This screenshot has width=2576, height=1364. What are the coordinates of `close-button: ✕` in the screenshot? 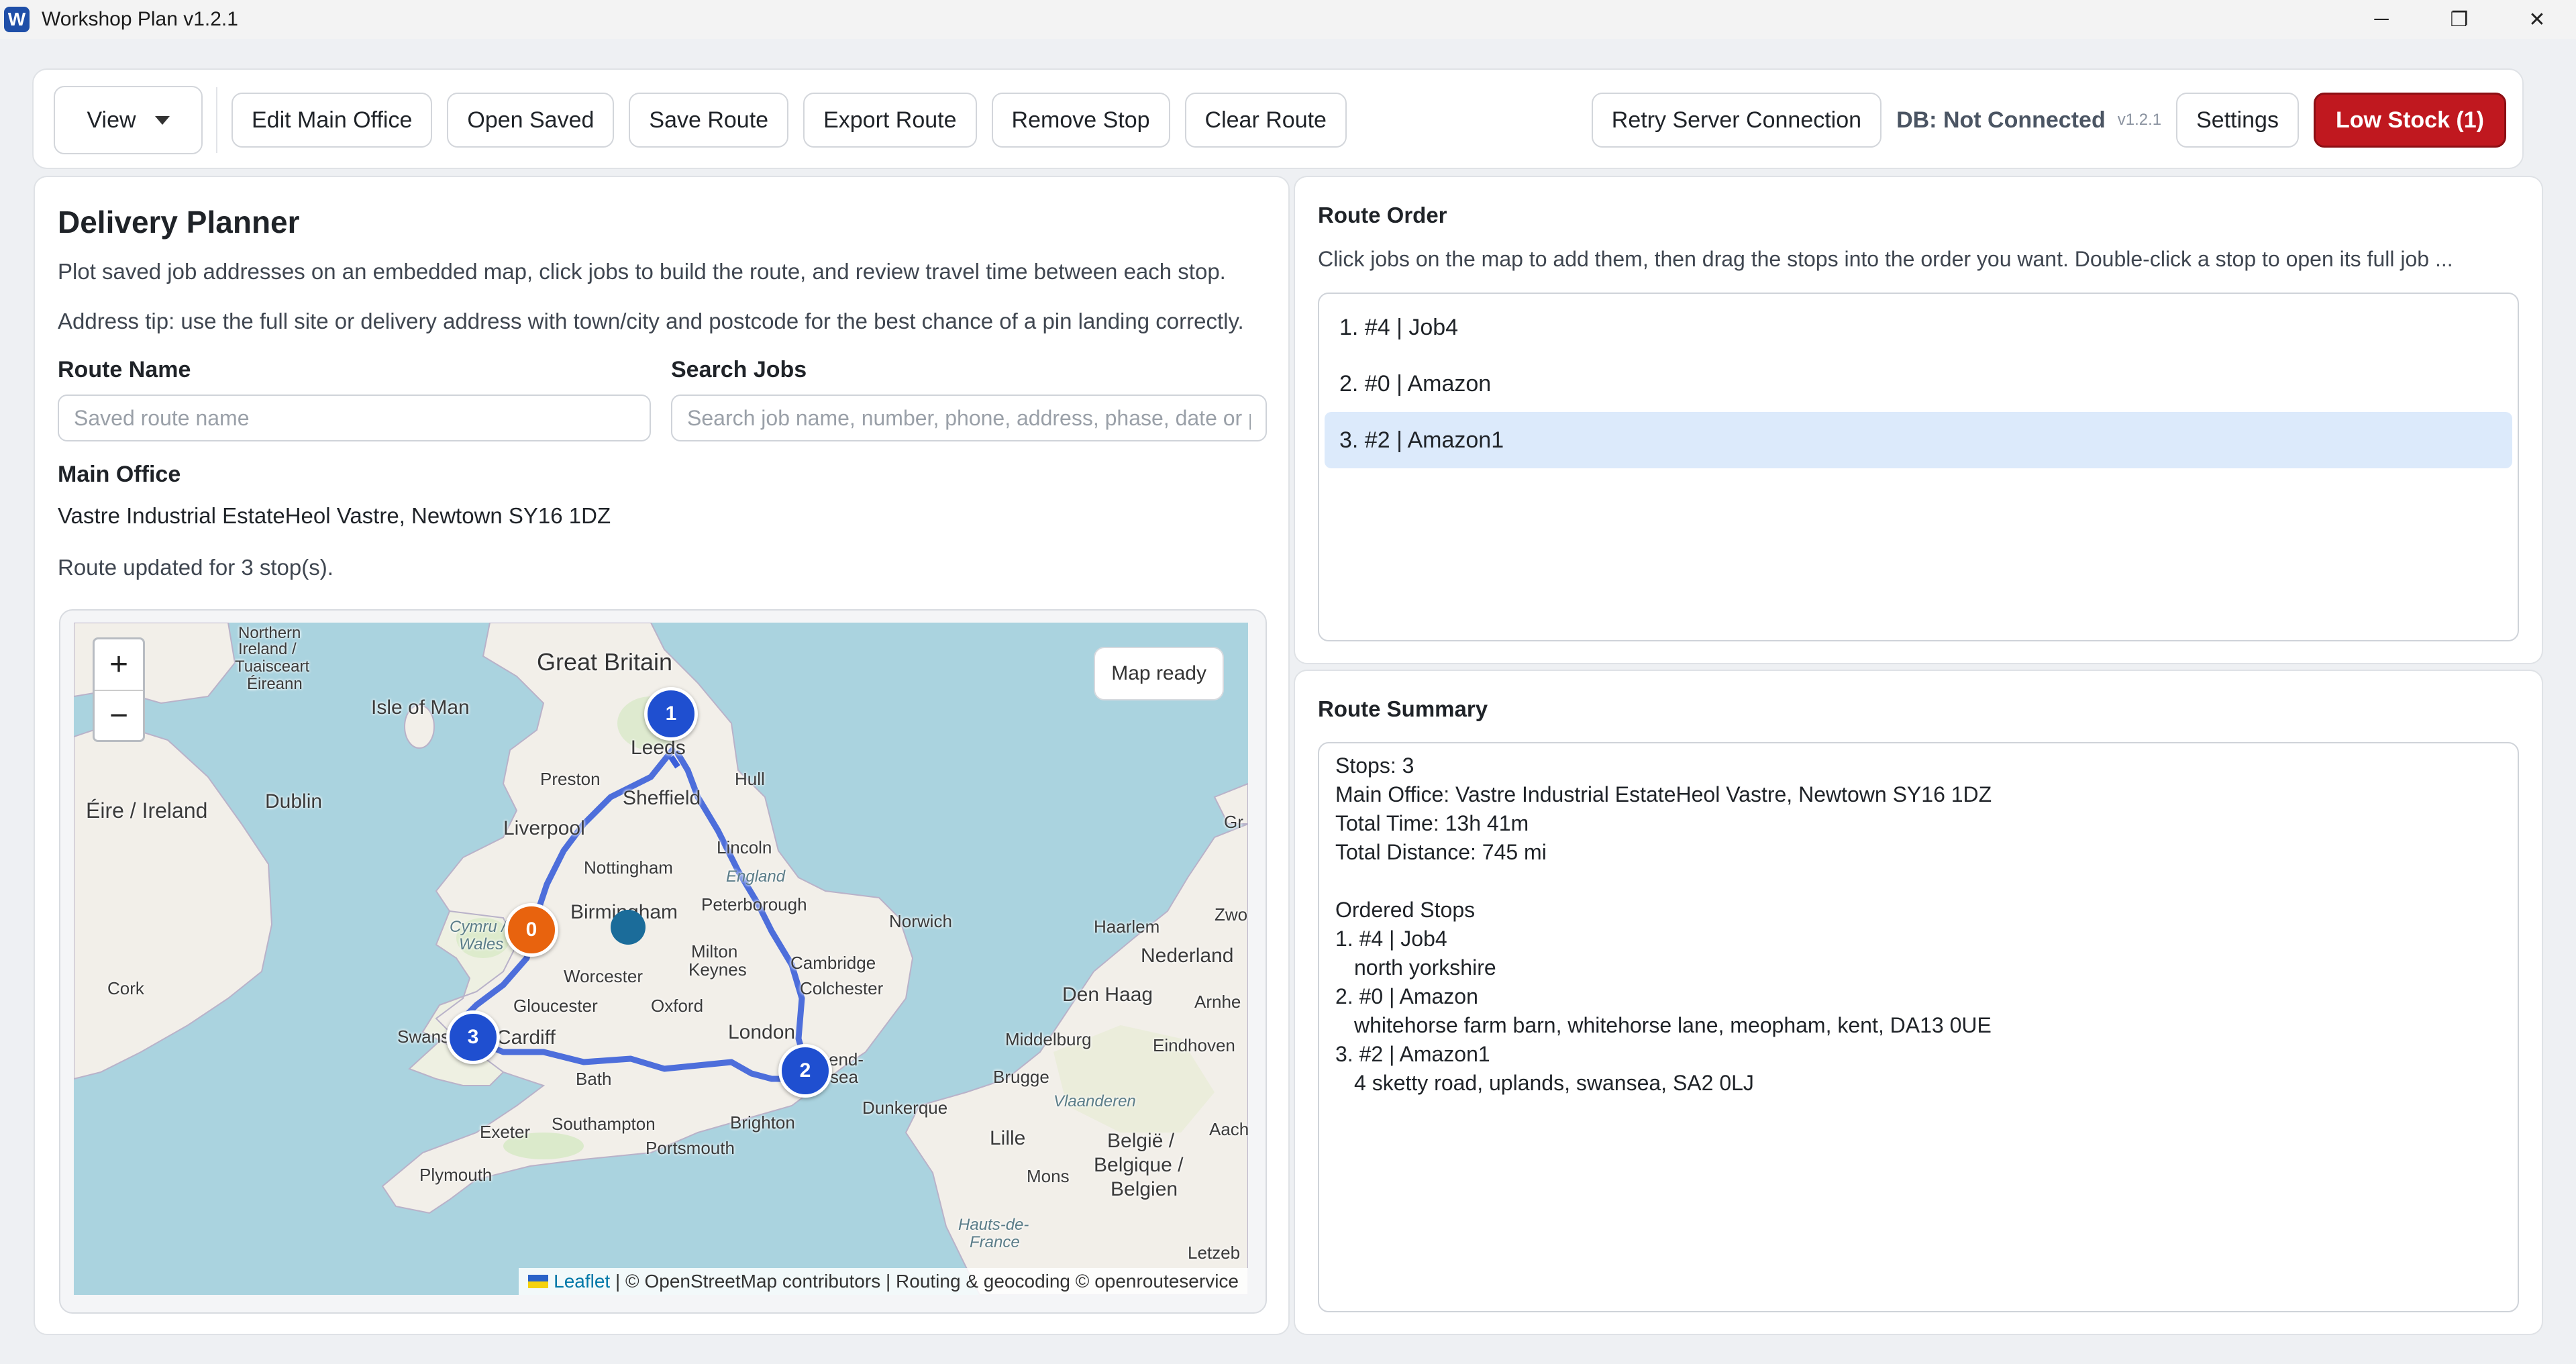 It's located at (2537, 19).